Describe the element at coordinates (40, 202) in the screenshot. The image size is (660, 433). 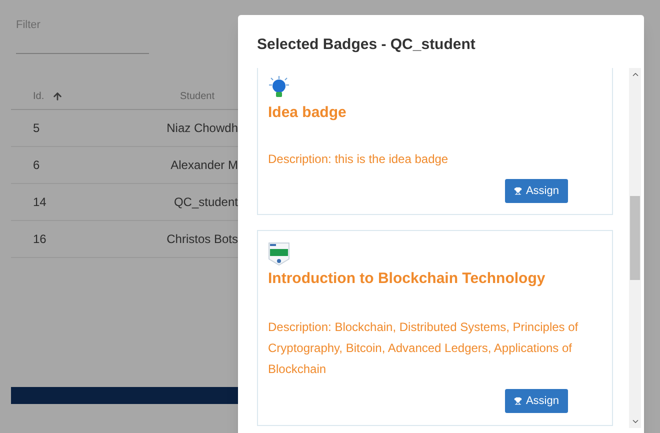
I see `table-cell-text: 14` at that location.